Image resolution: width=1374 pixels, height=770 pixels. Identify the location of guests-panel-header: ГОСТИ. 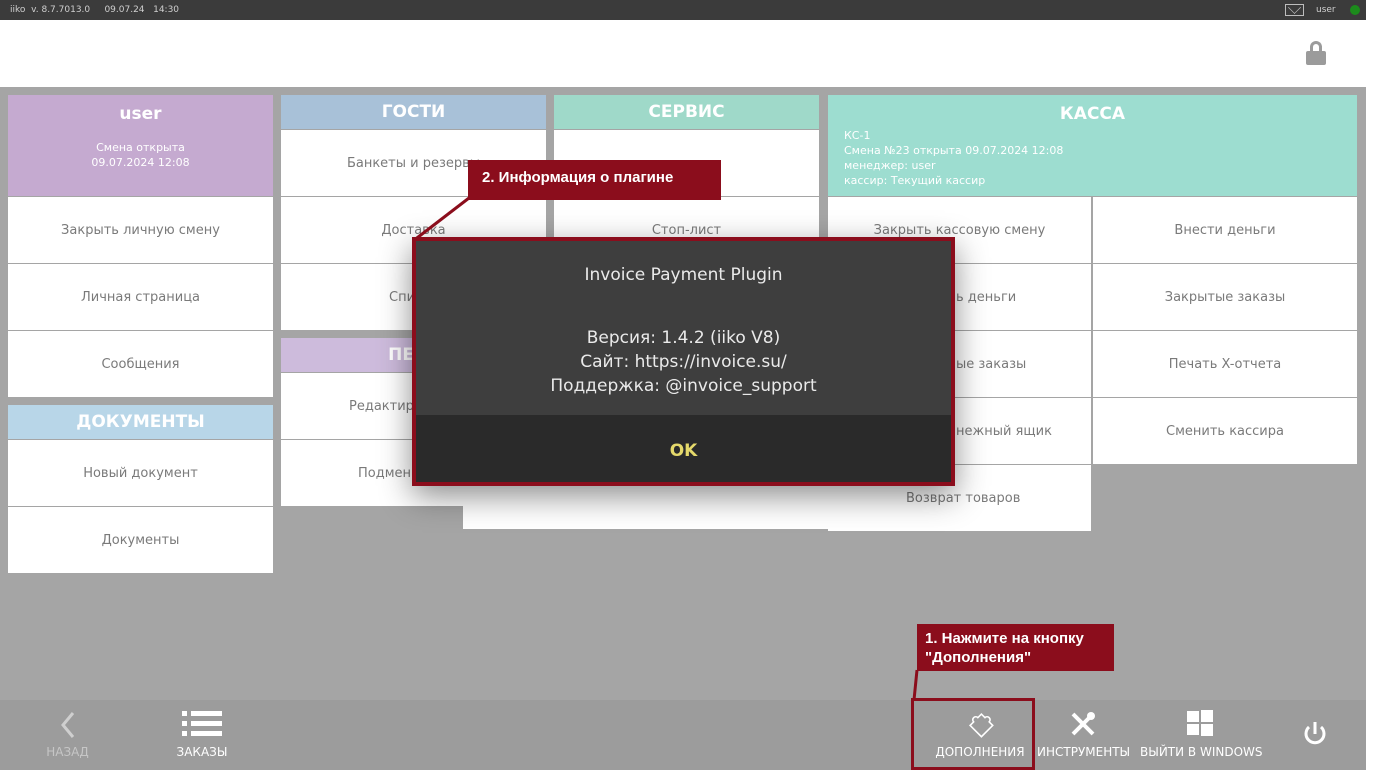
(413, 112).